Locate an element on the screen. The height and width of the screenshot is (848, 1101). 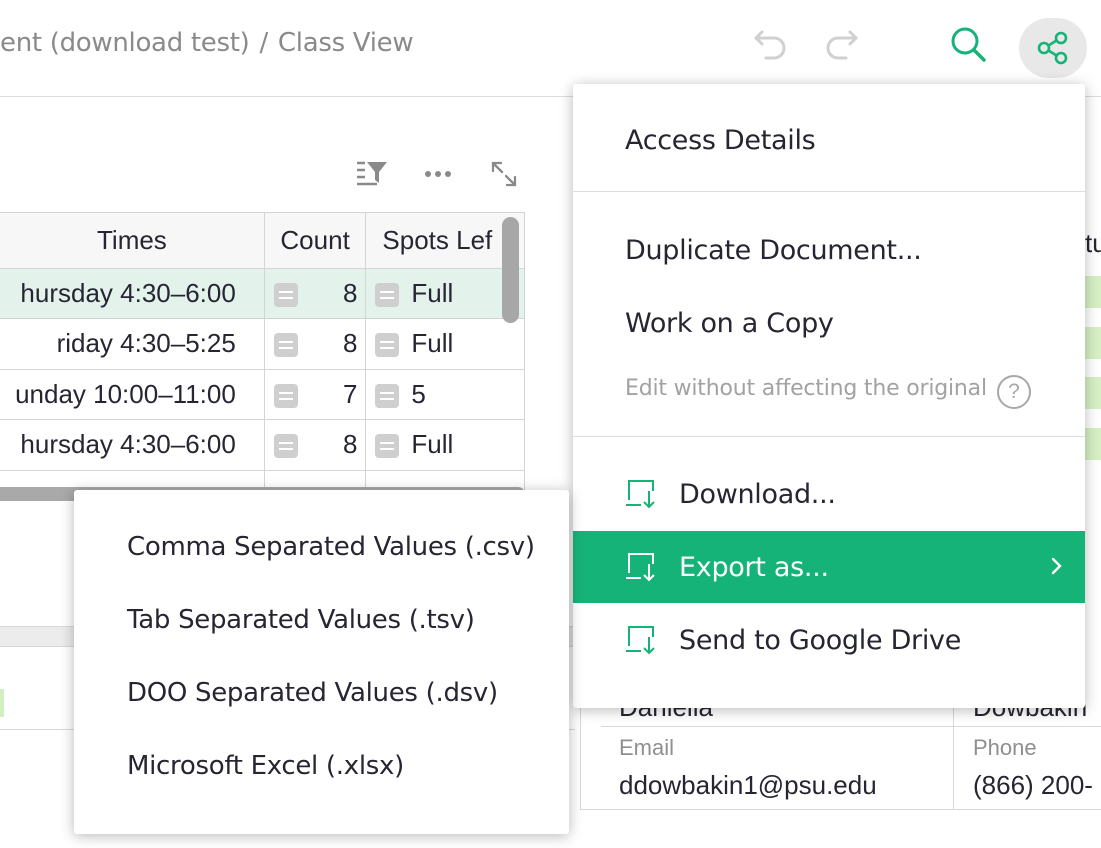
spots-value: 5 is located at coordinates (418, 393).